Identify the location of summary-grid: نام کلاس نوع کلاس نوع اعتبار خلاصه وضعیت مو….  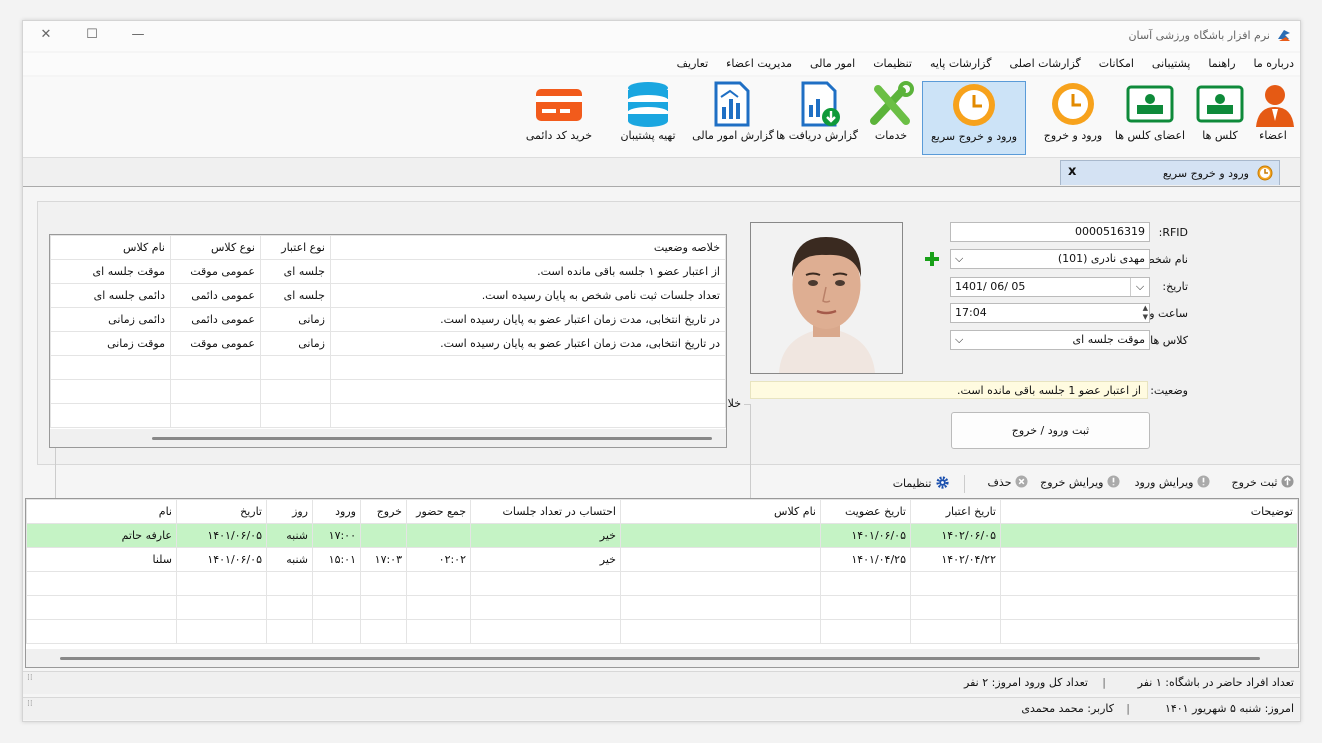
(388, 341).